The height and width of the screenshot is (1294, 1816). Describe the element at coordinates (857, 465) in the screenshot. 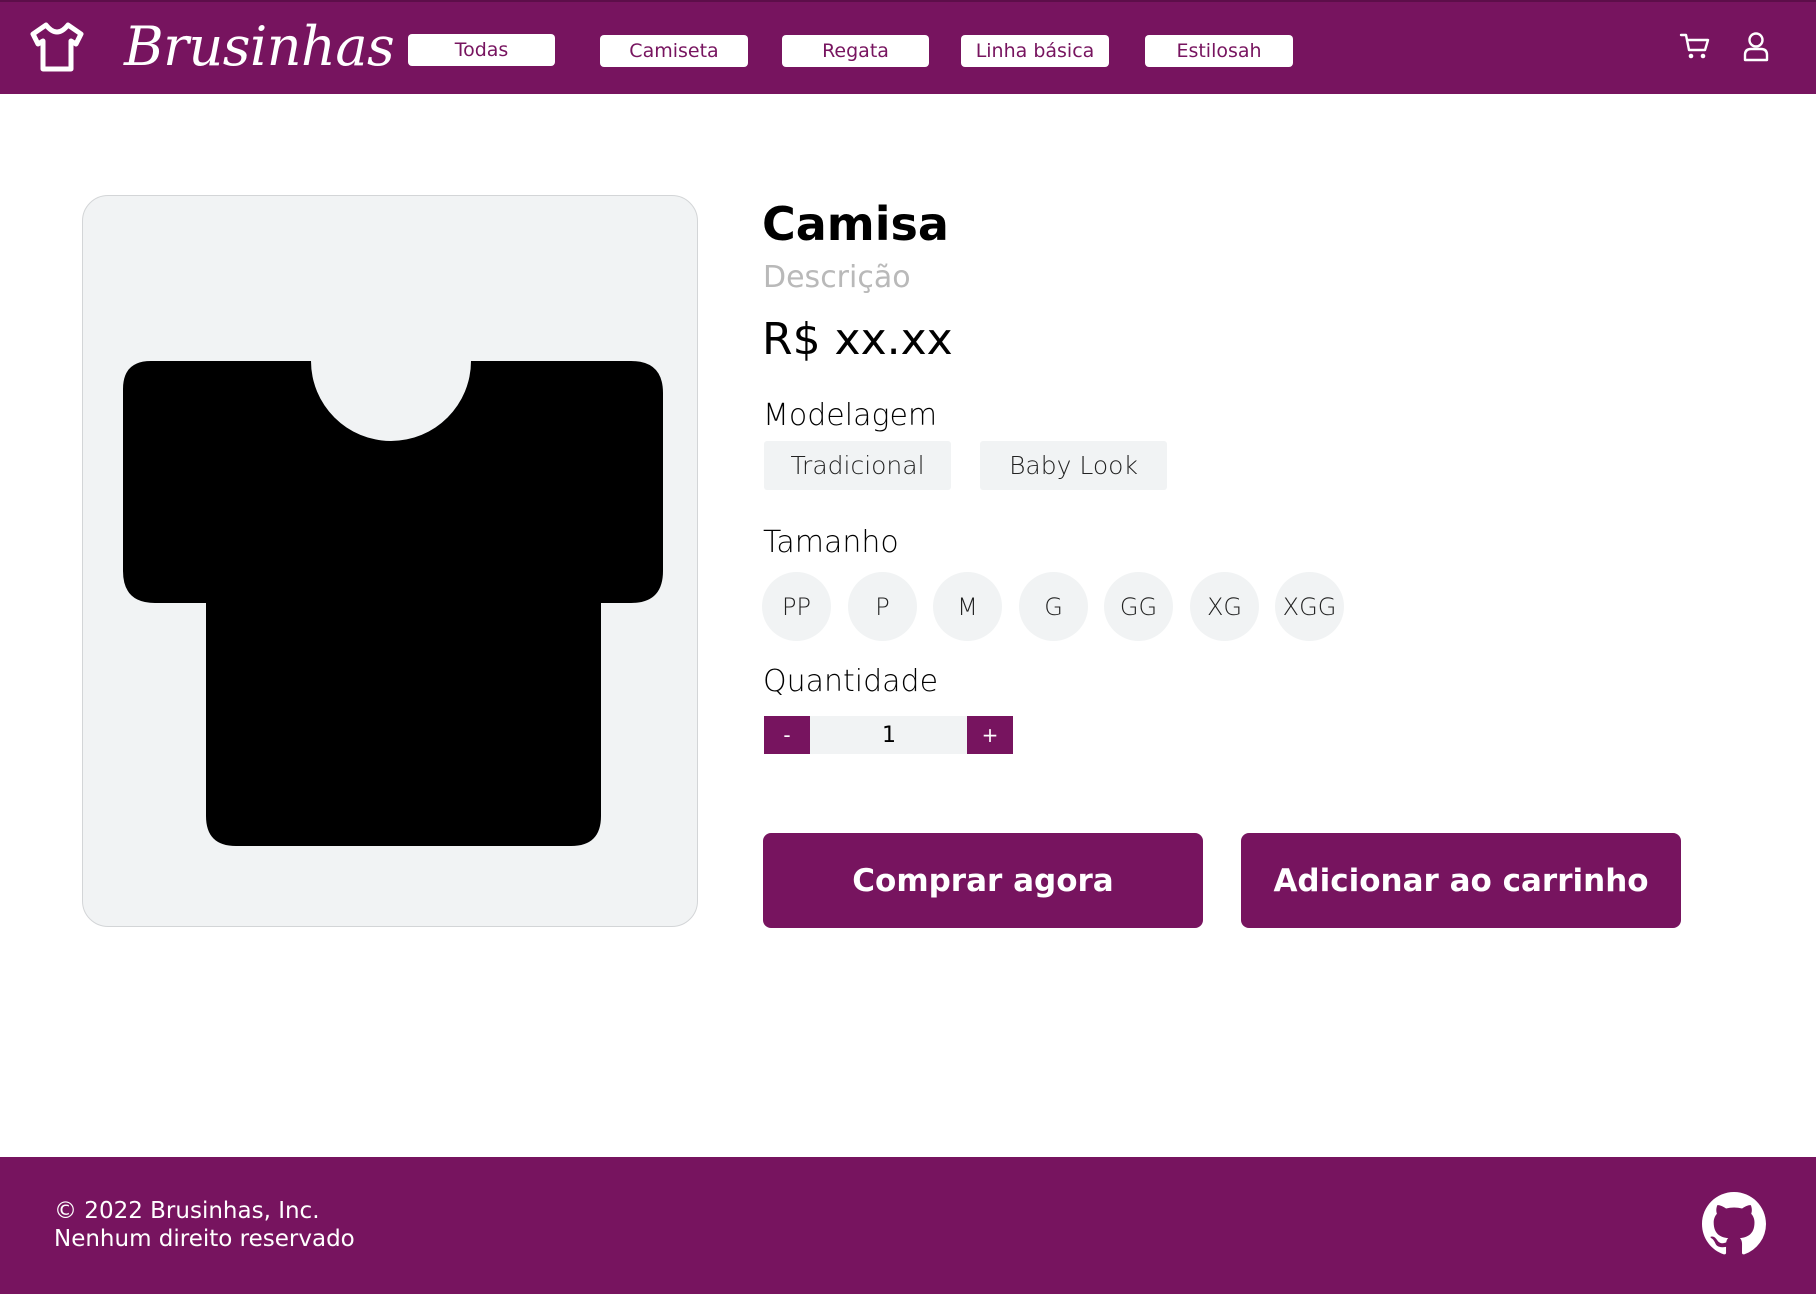

I see `model-option-tradicional: Tradicional` at that location.